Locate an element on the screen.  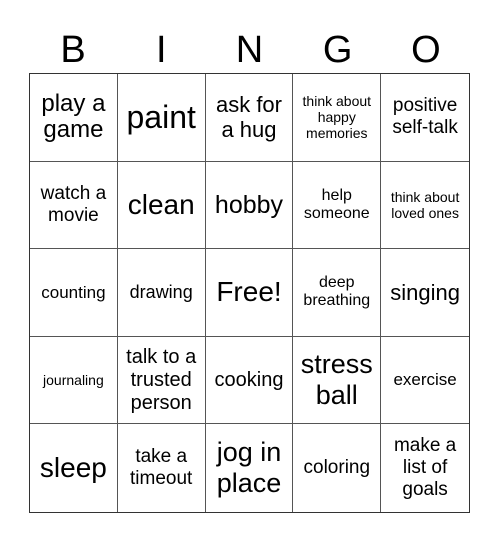
bingo-cell: paint is located at coordinates (161, 118).